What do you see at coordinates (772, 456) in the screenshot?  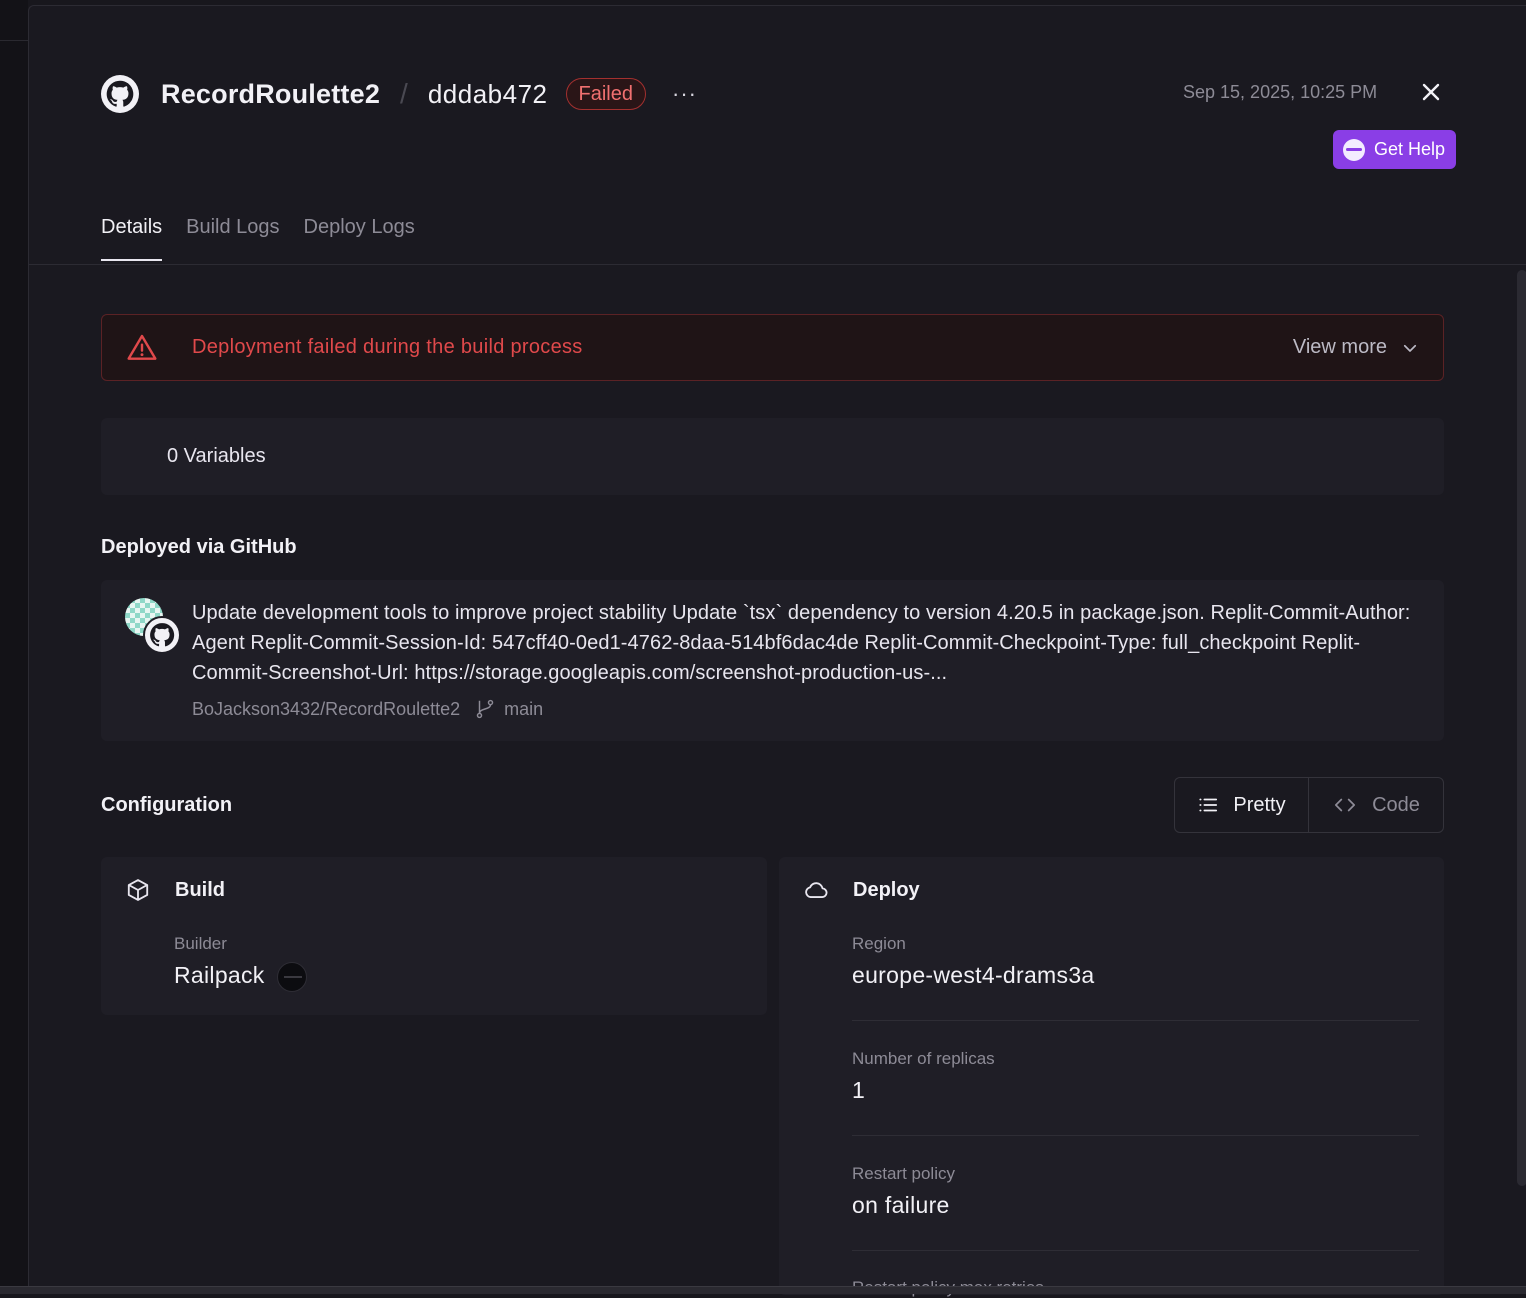 I see `variables-row: 0 Variables` at bounding box center [772, 456].